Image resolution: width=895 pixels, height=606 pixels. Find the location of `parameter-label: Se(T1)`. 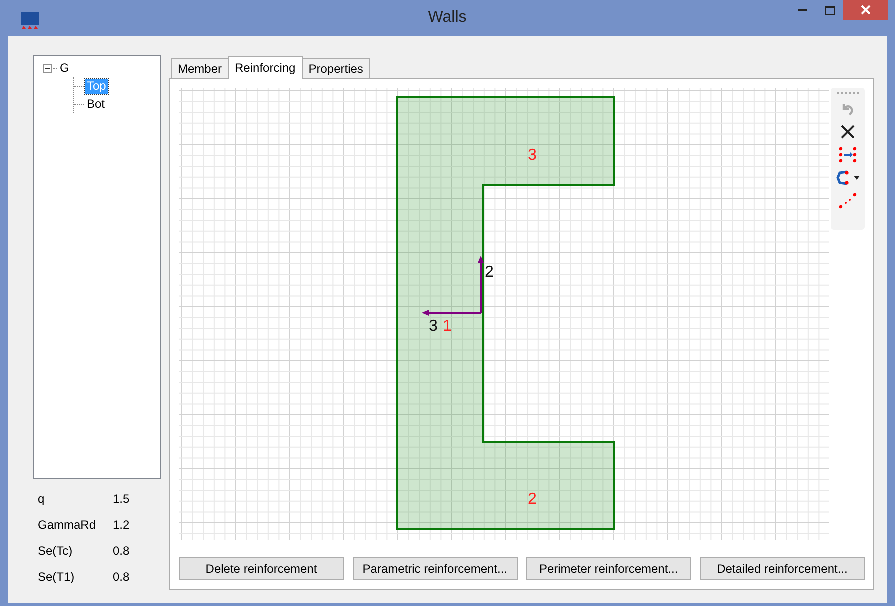

parameter-label: Se(T1) is located at coordinates (56, 577).